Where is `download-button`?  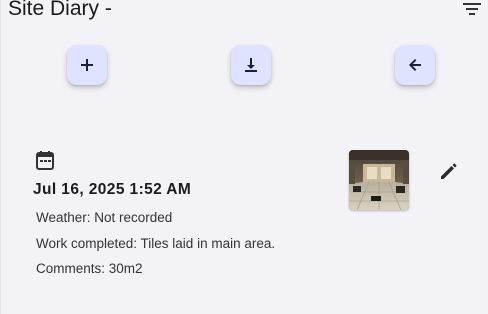
download-button is located at coordinates (251, 65).